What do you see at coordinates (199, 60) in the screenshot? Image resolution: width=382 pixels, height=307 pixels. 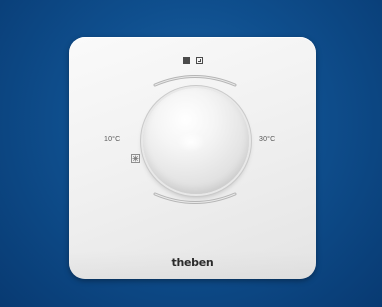 I see `plus-square-icon` at bounding box center [199, 60].